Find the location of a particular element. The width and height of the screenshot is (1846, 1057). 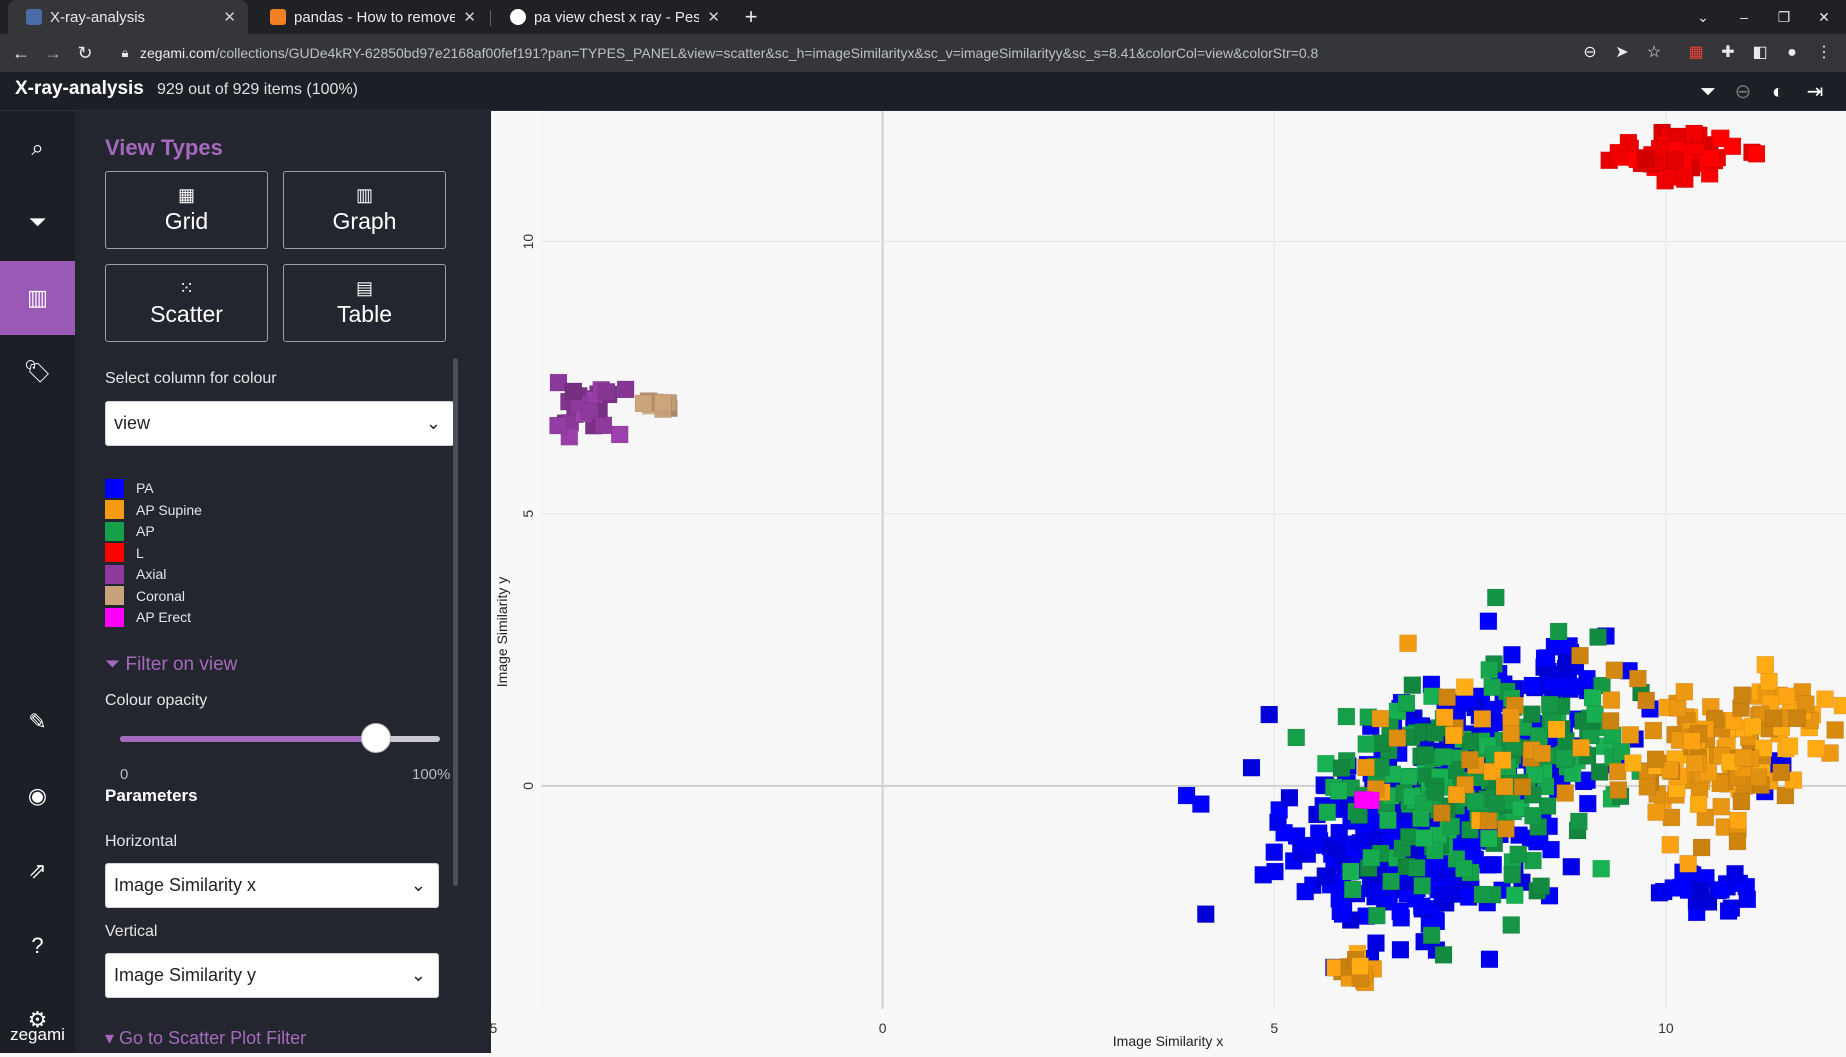

side-panel-icon: ◧ is located at coordinates (1760, 53).